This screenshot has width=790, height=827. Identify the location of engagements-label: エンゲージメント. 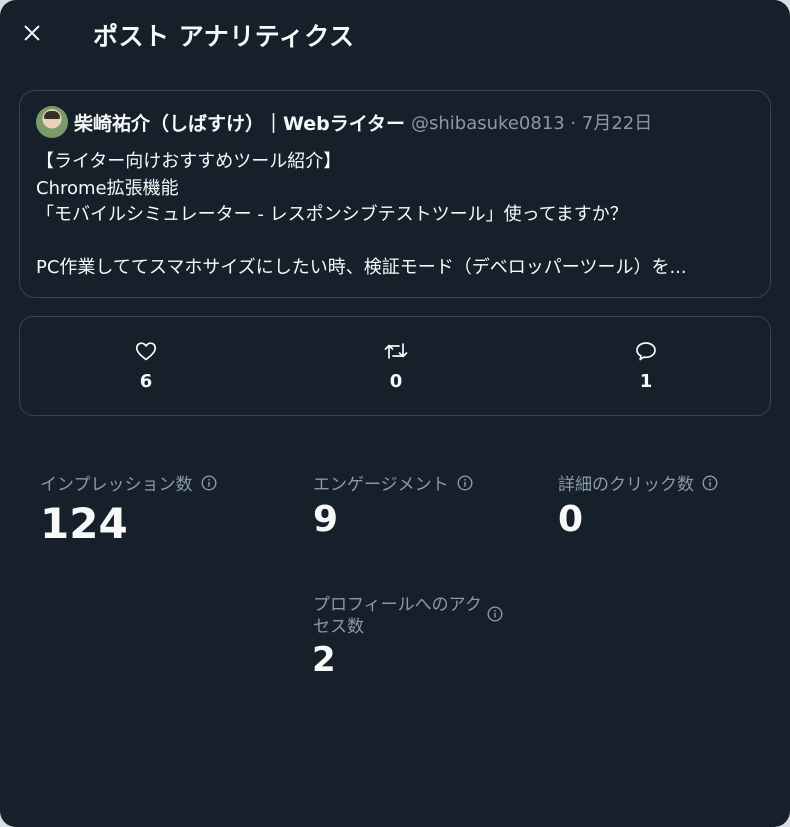
(381, 485).